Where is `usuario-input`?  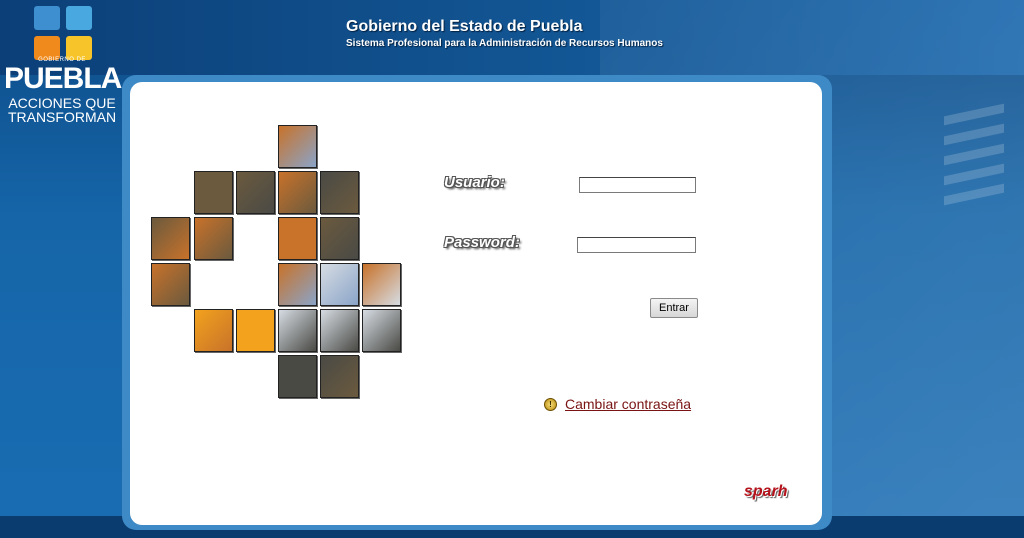
usuario-input is located at coordinates (637, 185).